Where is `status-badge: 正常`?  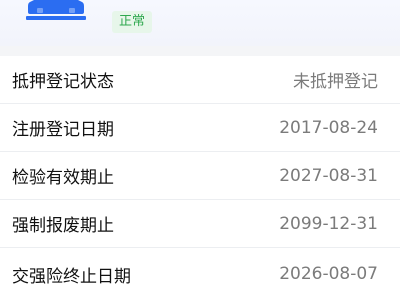
status-badge: 正常 is located at coordinates (132, 22).